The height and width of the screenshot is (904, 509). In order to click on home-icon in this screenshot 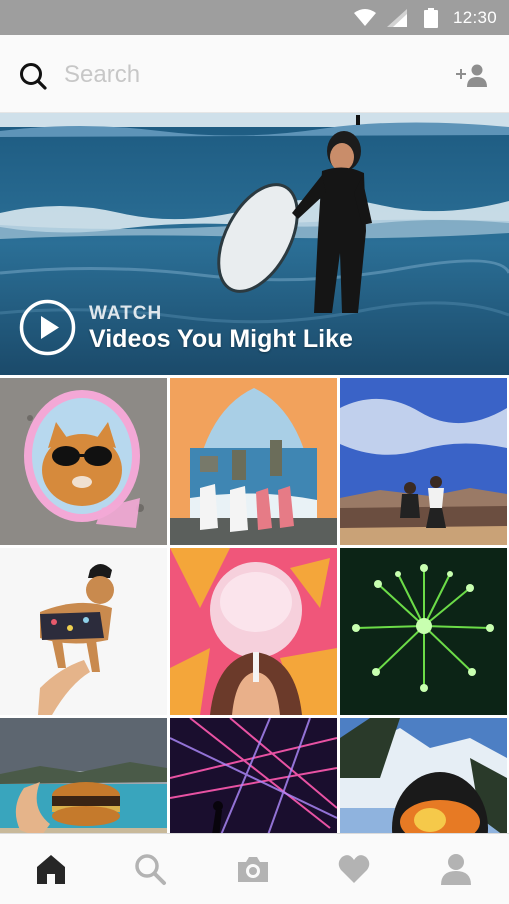, I will do `click(51, 869)`.